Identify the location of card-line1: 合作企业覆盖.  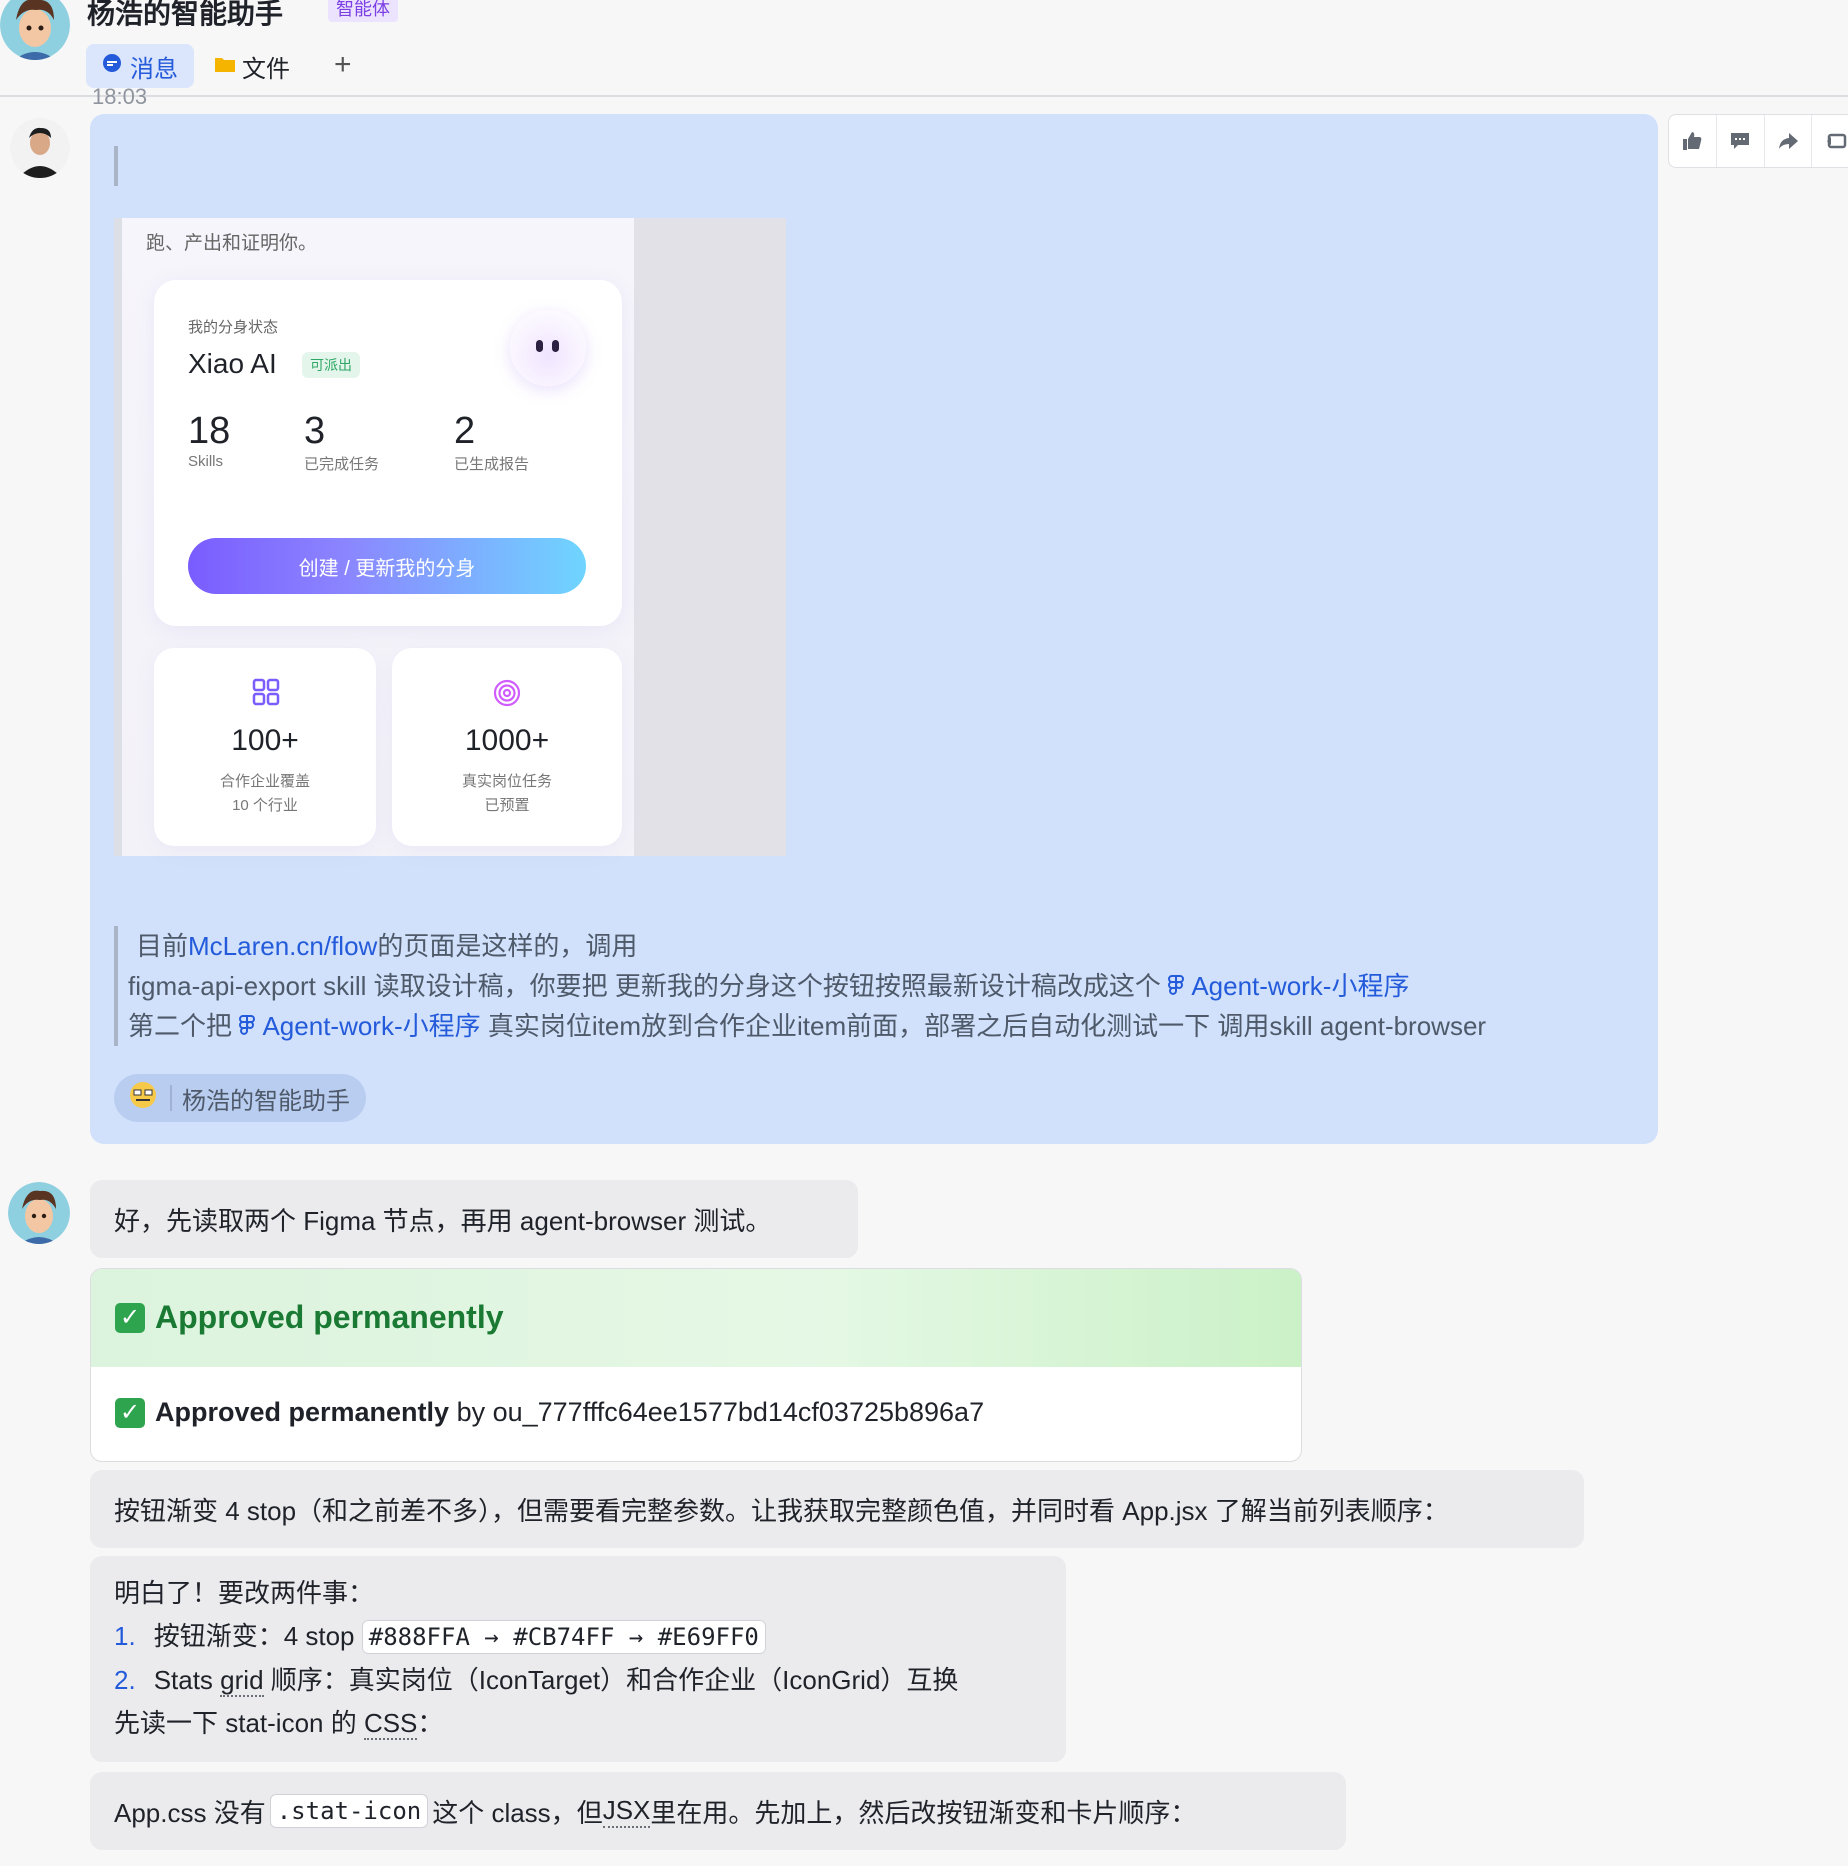
(264, 781).